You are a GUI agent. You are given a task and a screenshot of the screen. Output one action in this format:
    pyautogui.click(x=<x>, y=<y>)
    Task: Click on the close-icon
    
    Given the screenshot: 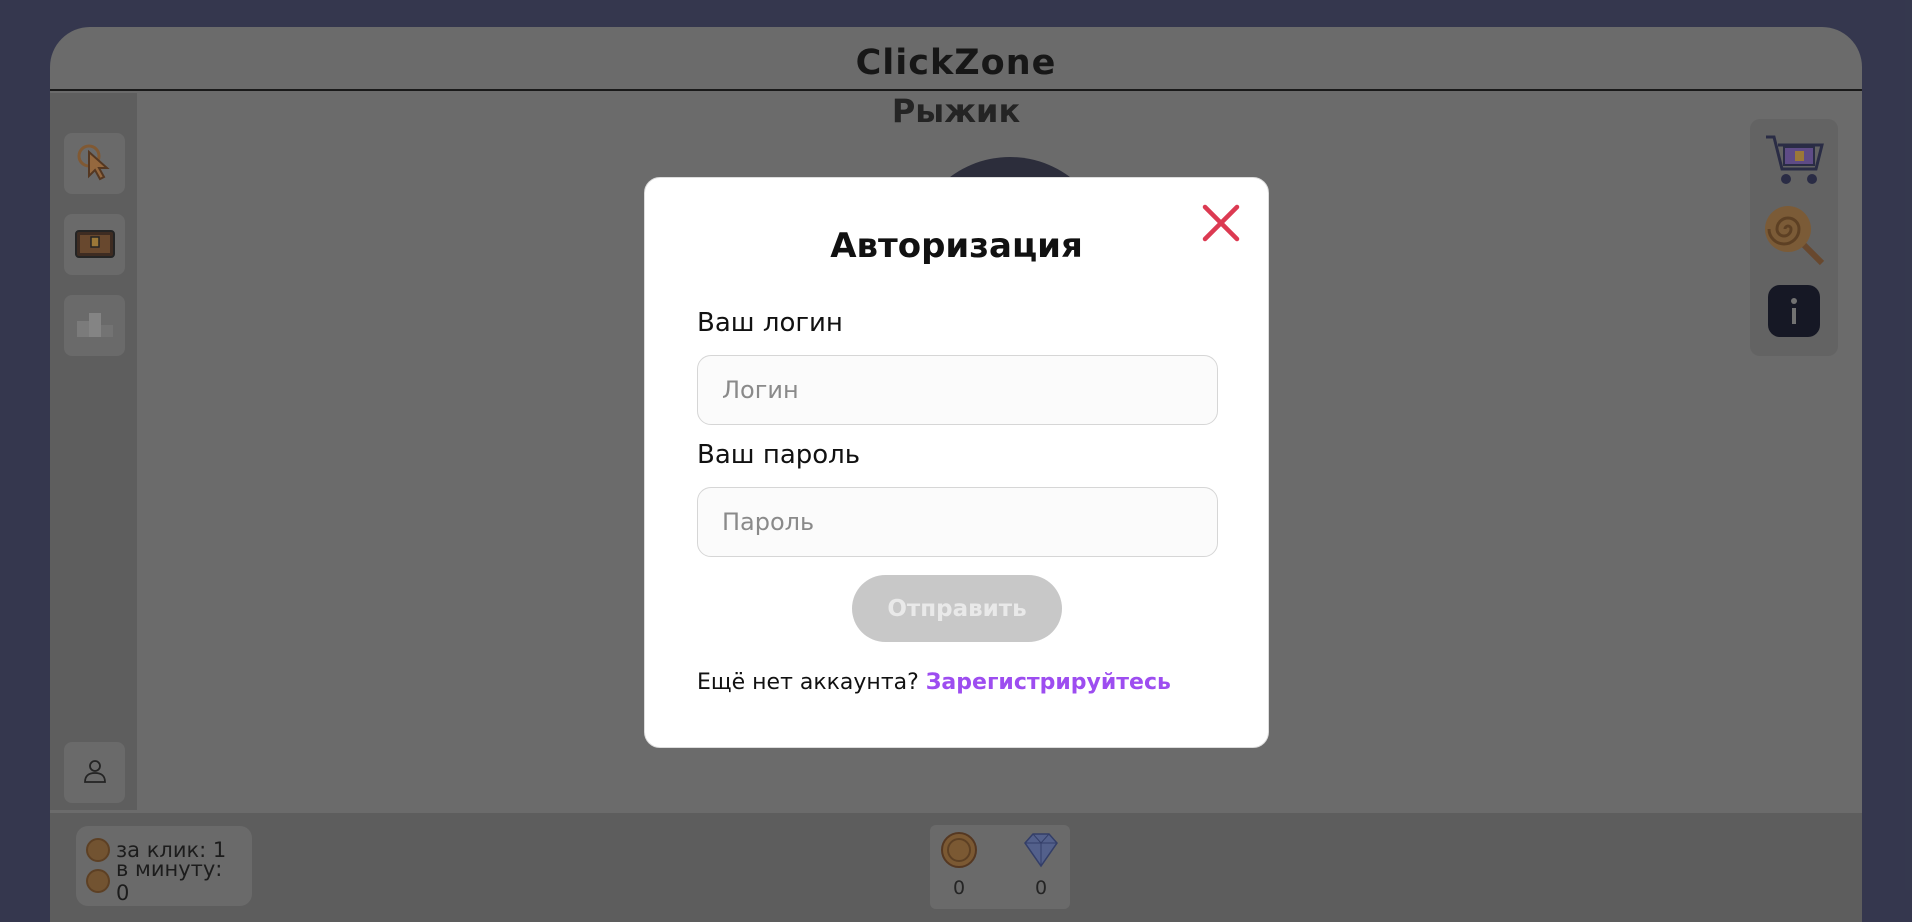 What is the action you would take?
    pyautogui.click(x=1221, y=225)
    